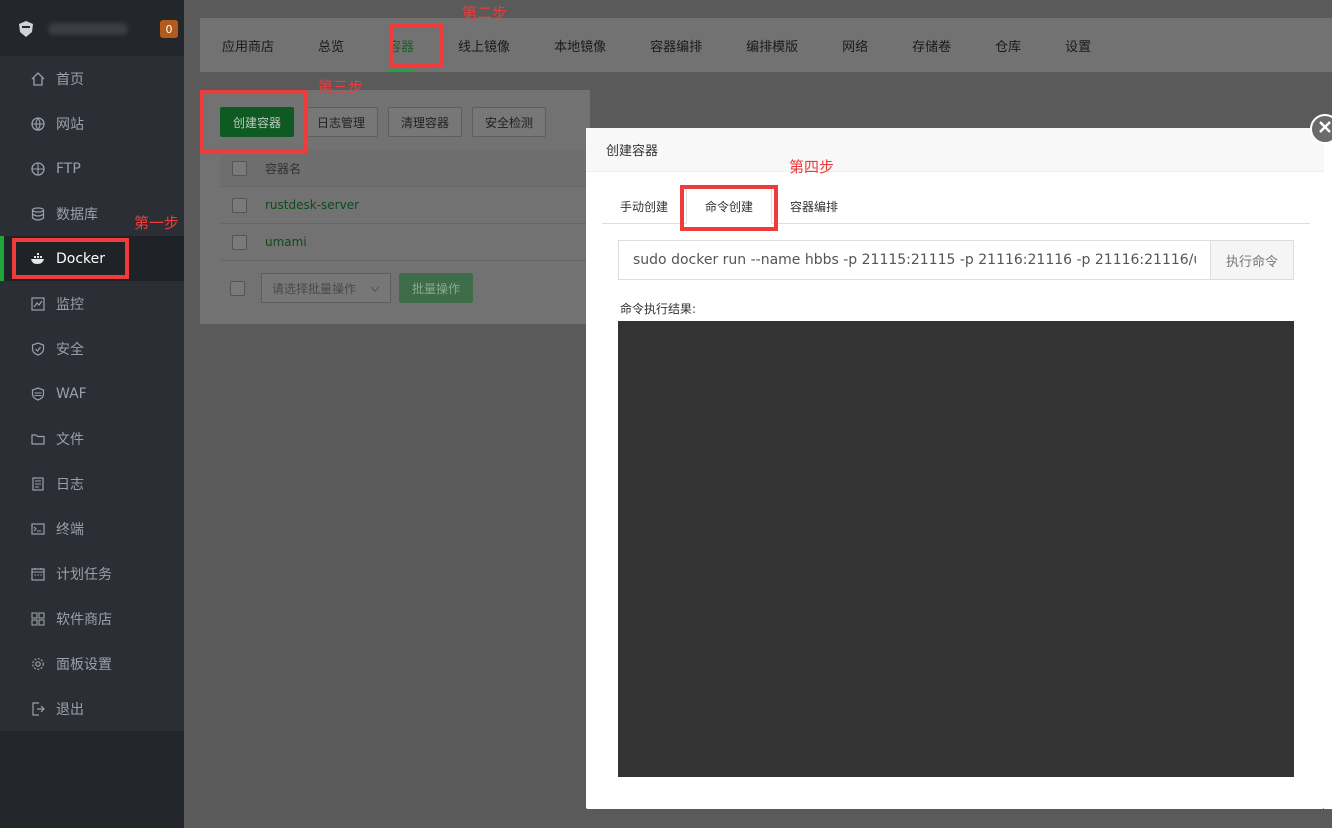  What do you see at coordinates (676, 45) in the screenshot?
I see `tab-compose: 容器编排` at bounding box center [676, 45].